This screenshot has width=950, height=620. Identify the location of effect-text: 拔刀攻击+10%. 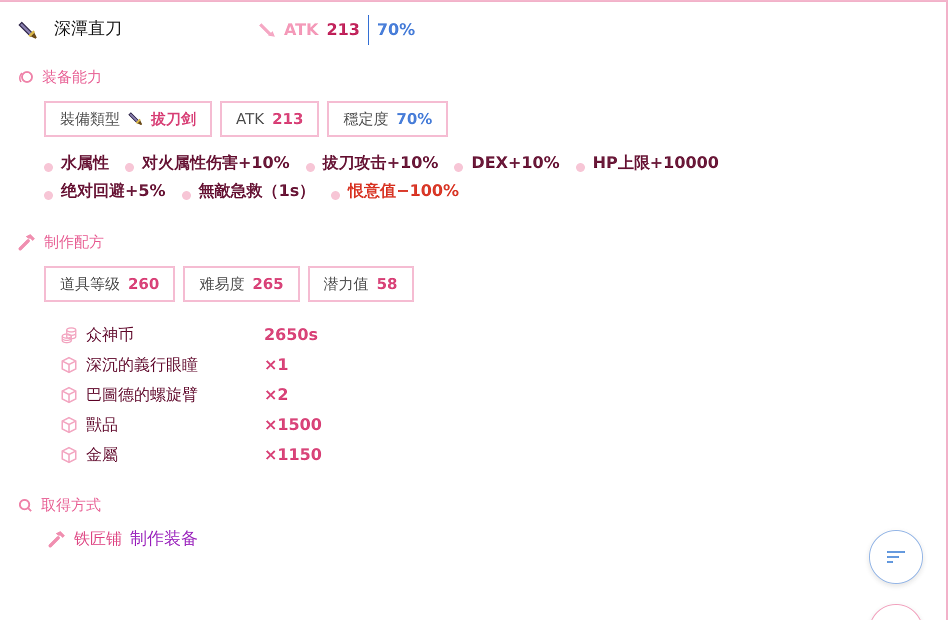
(380, 163).